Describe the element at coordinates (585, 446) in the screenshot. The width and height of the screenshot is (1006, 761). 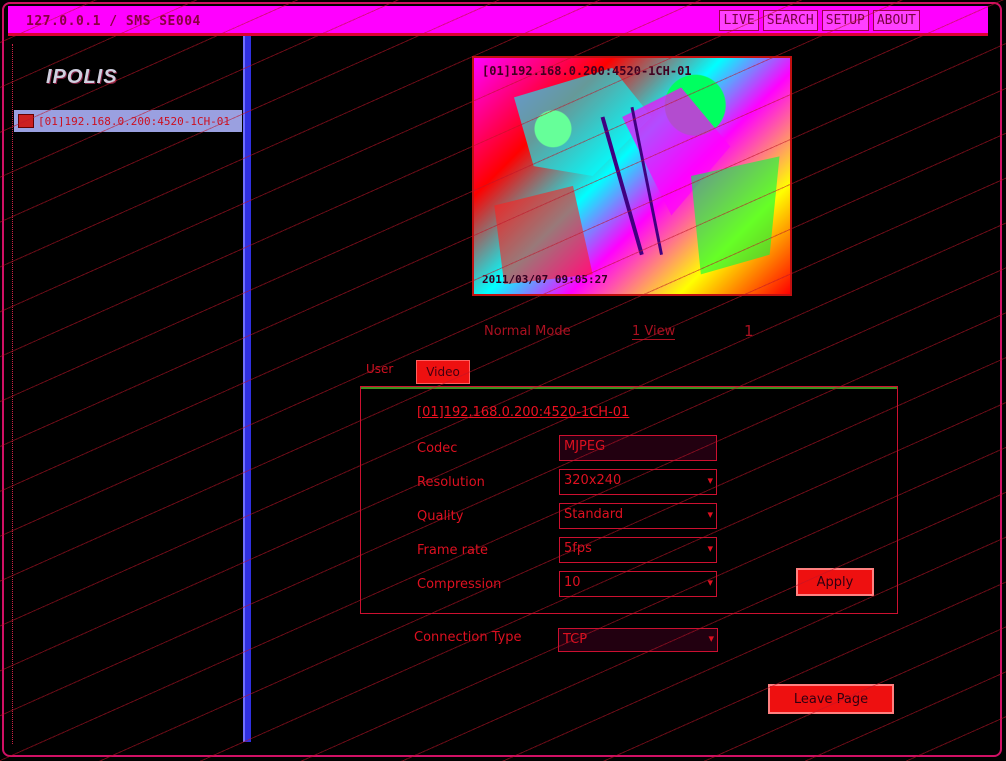
I see `codec-value: MJPEG` at that location.